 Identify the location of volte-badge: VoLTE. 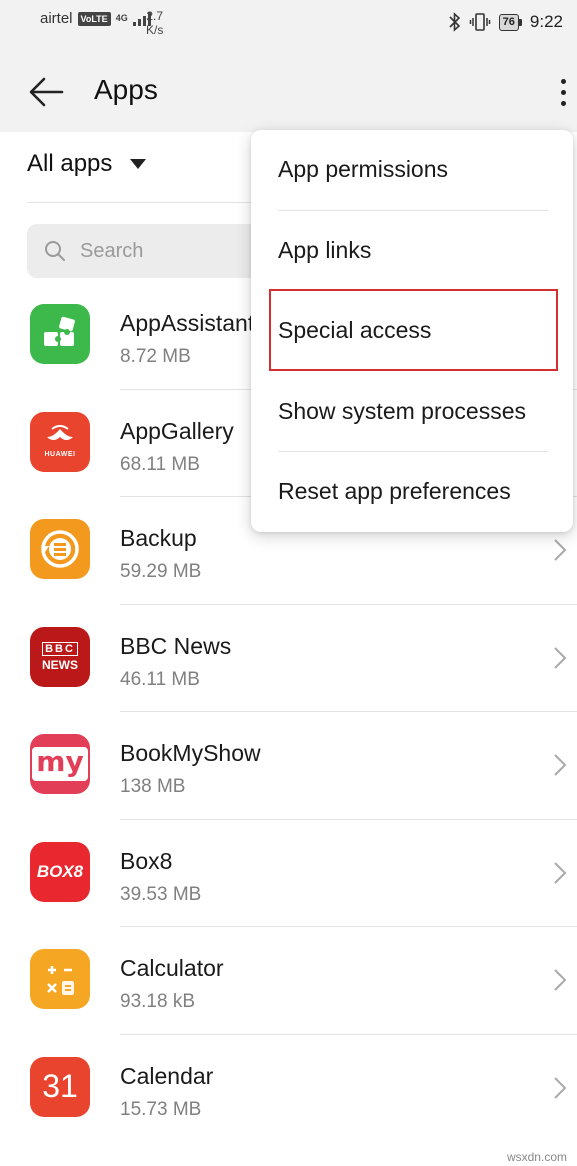
(94, 18).